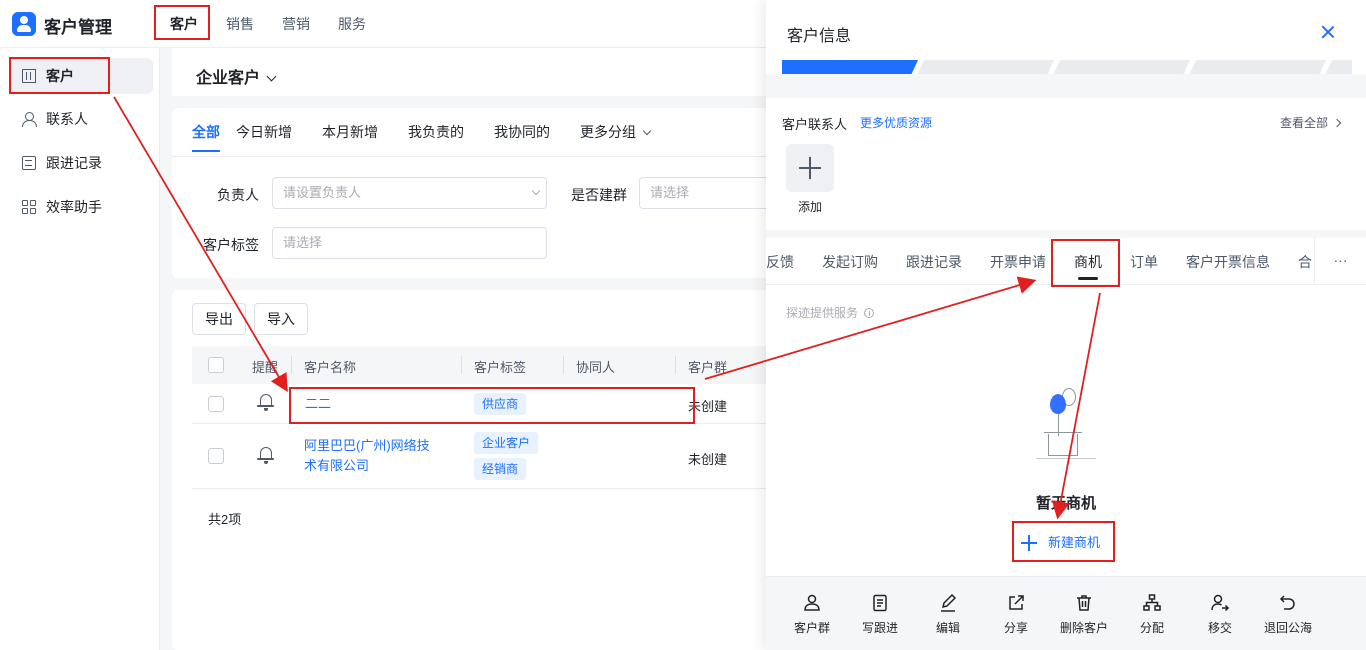 The width and height of the screenshot is (1366, 650). Describe the element at coordinates (869, 313) in the screenshot. I see `info-icon` at that location.